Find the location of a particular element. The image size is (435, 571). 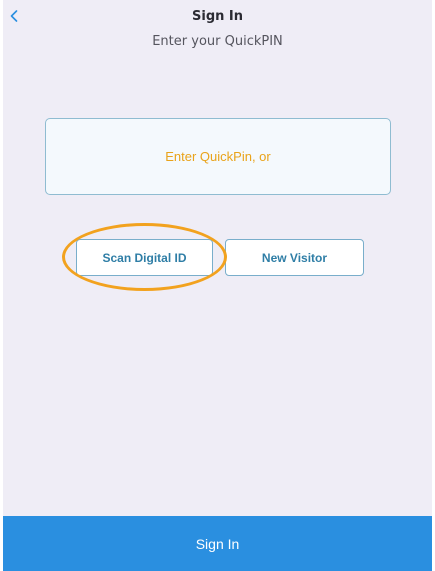

scan-digital-id-button: Scan Digital ID is located at coordinates (144, 257).